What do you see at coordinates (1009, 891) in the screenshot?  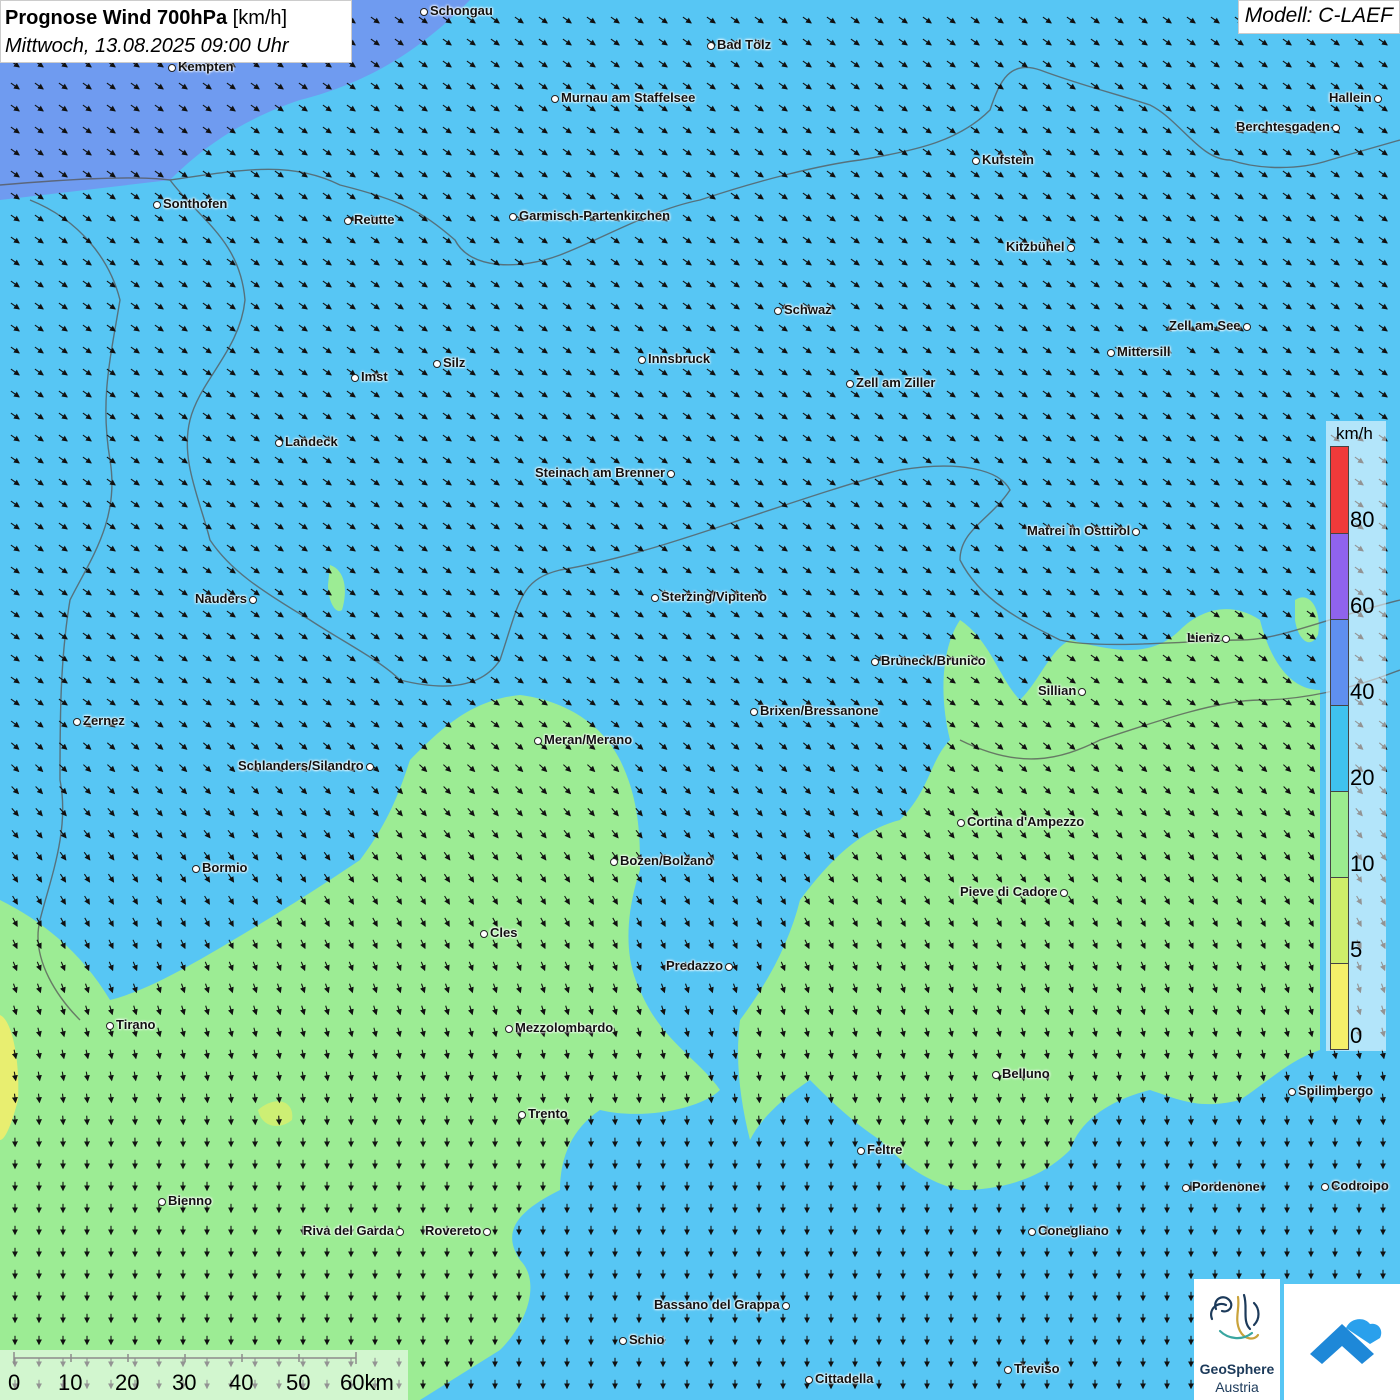 I see `city-label: Pieve di Cadore` at bounding box center [1009, 891].